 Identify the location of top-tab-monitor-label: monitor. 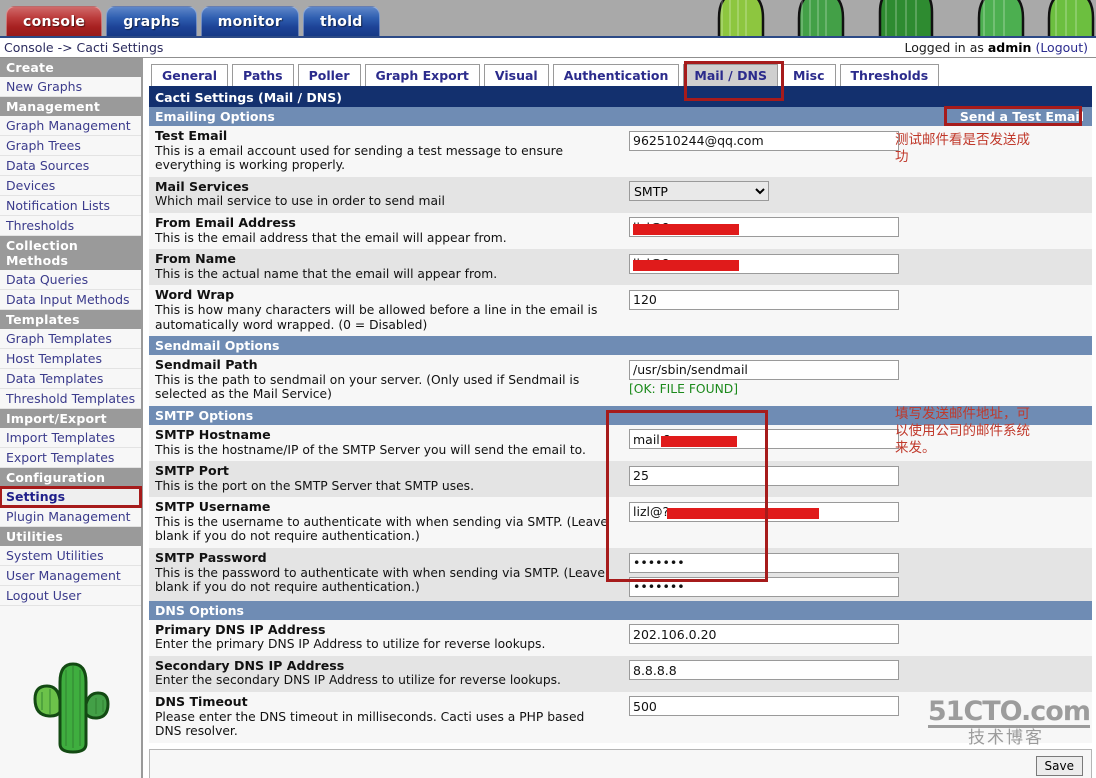
(250, 21).